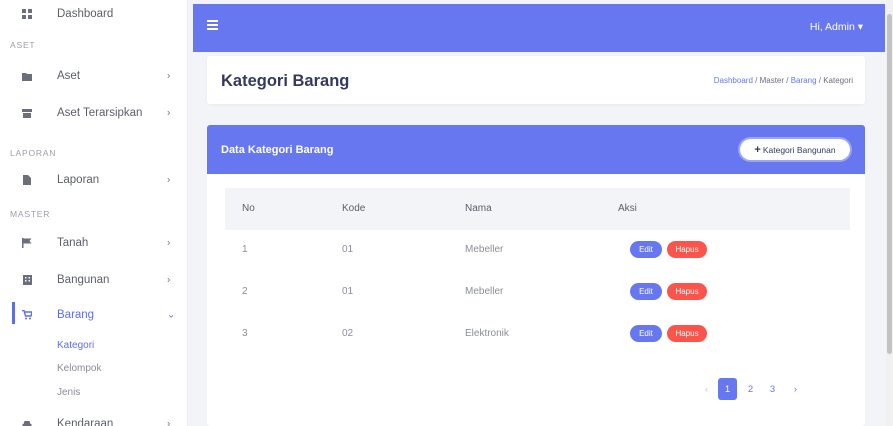 The height and width of the screenshot is (426, 893). Describe the element at coordinates (212, 25) in the screenshot. I see `menu-toggle-icon` at that location.